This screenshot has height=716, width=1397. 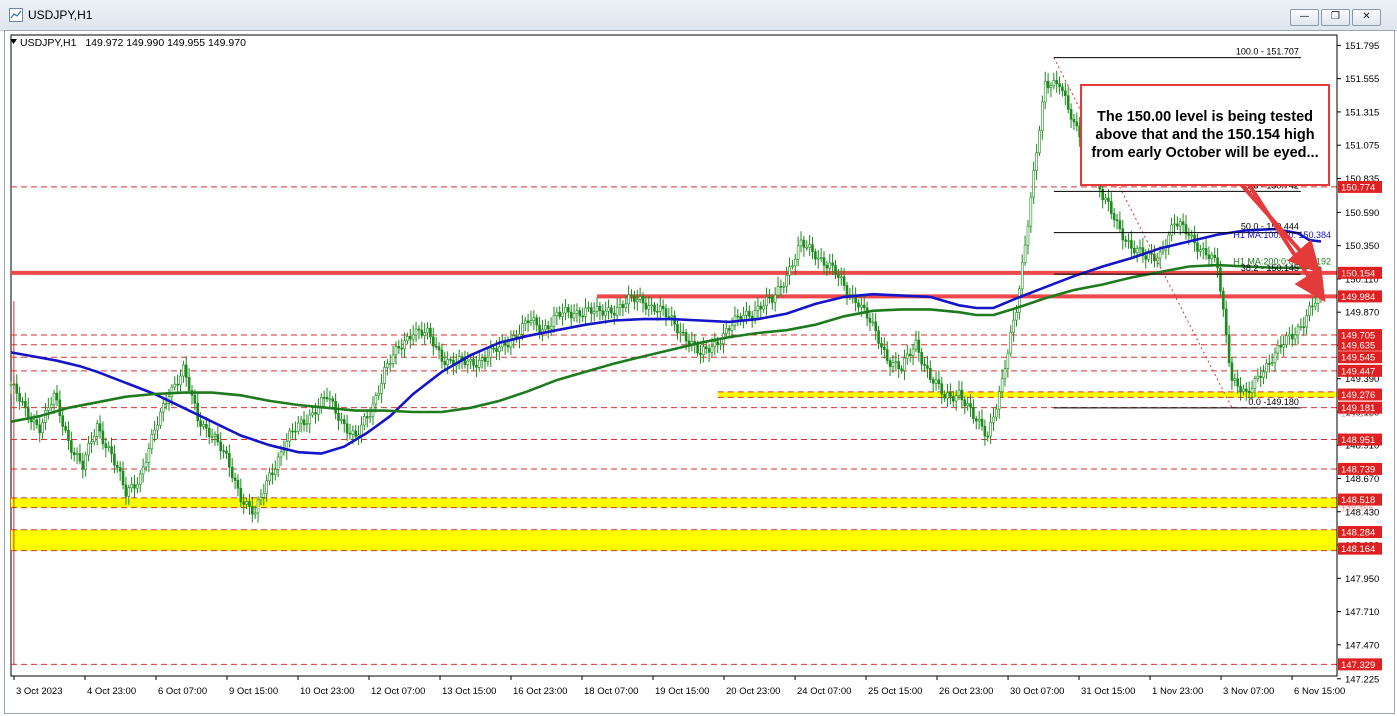 What do you see at coordinates (682, 691) in the screenshot?
I see `time-tick-label: 19 Oct 15:00` at bounding box center [682, 691].